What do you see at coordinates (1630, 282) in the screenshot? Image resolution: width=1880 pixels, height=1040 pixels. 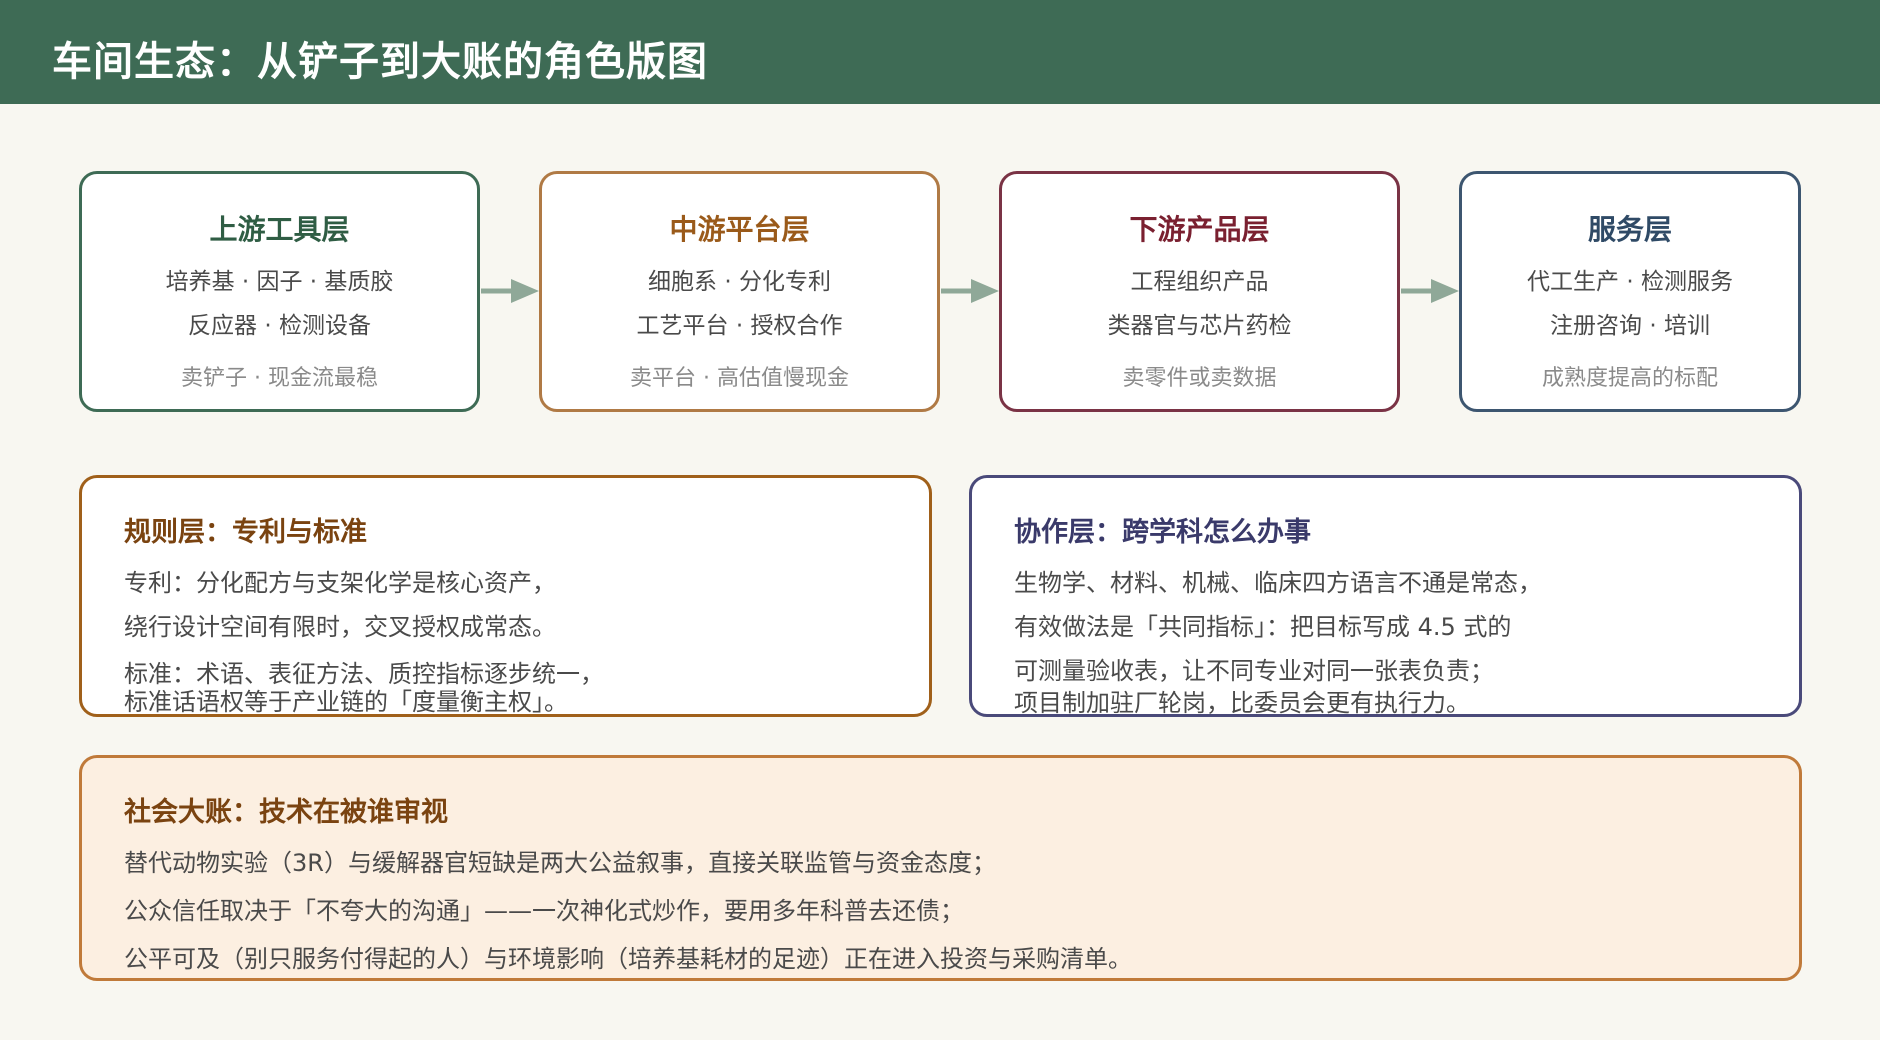 I see `layer-line: 代工生产 · 检测服务` at bounding box center [1630, 282].